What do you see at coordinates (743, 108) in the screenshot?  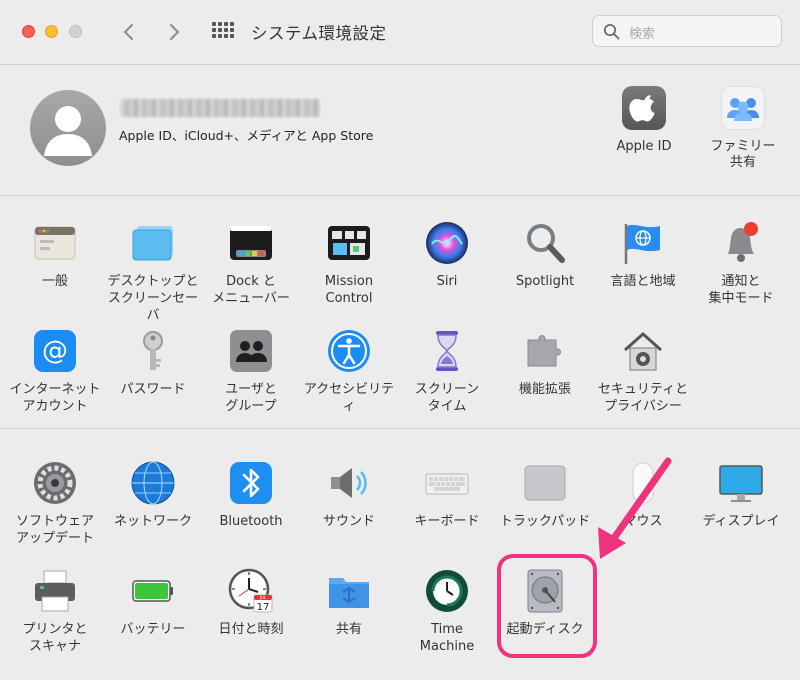 I see `family-icon` at bounding box center [743, 108].